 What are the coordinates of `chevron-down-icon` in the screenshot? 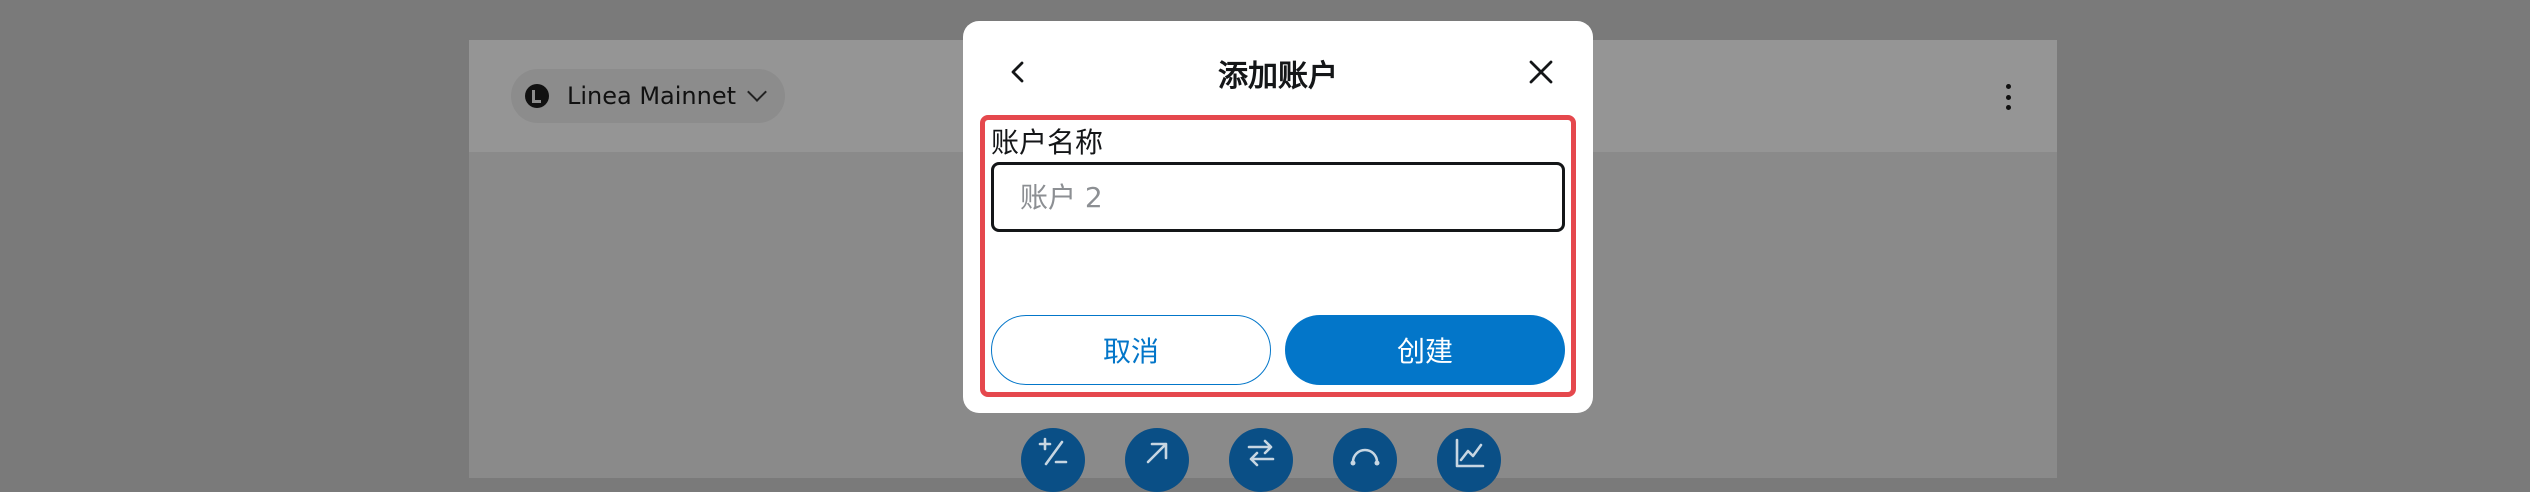 It's located at (757, 92).